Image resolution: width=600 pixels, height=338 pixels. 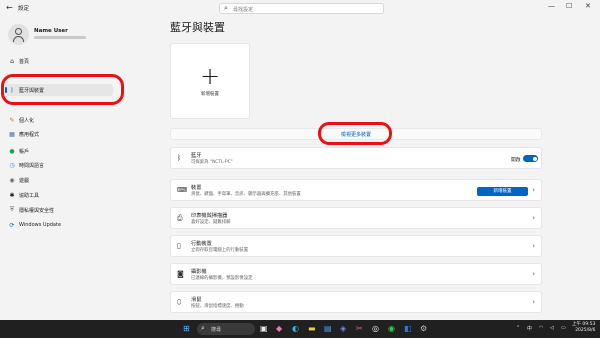 I want to click on settings-icon: ⚙, so click(x=423, y=329).